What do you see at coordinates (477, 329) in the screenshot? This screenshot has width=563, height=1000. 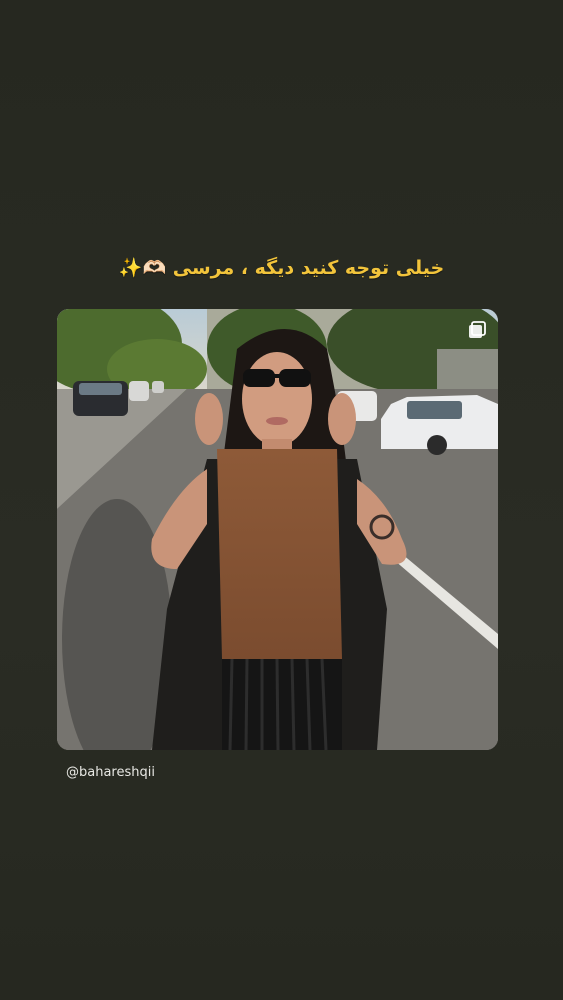 I see `multiple-posts-icon` at bounding box center [477, 329].